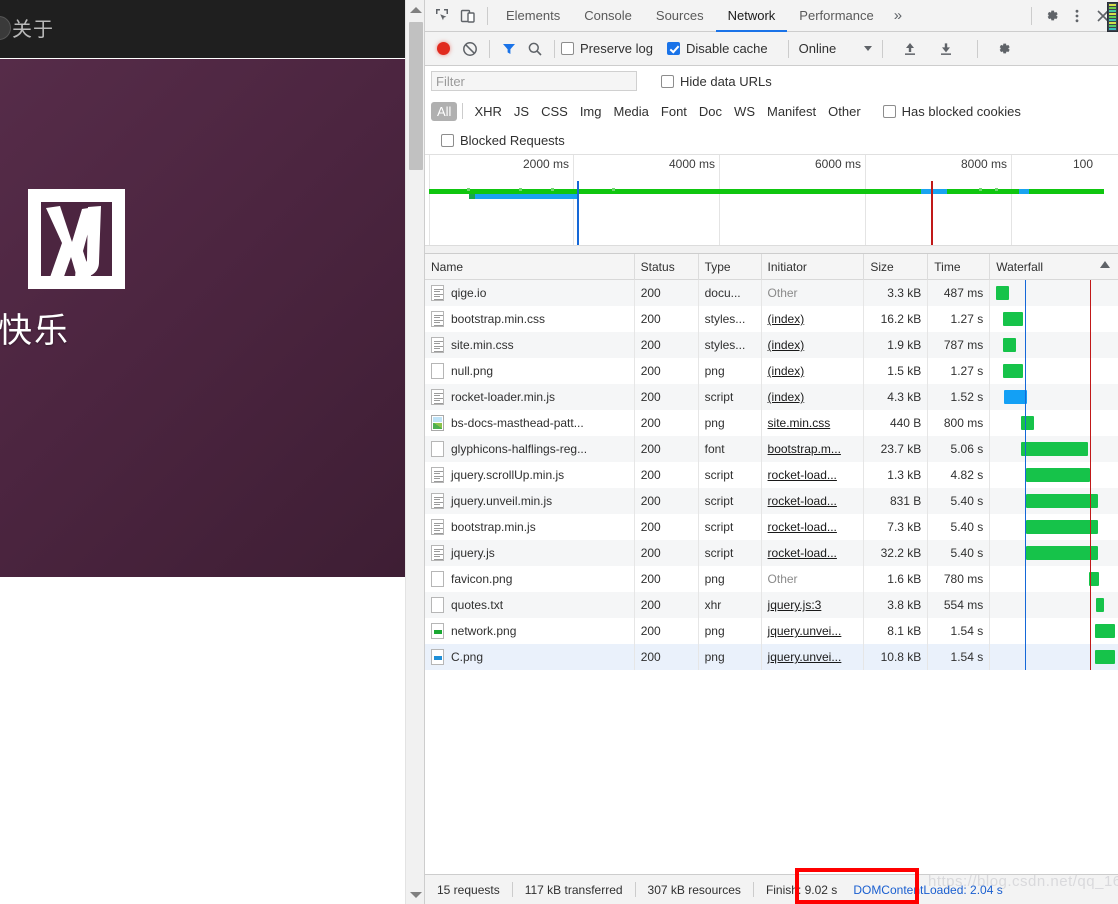 Image resolution: width=1118 pixels, height=904 pixels. What do you see at coordinates (896, 266) in the screenshot?
I see `column-header-size: Size` at bounding box center [896, 266].